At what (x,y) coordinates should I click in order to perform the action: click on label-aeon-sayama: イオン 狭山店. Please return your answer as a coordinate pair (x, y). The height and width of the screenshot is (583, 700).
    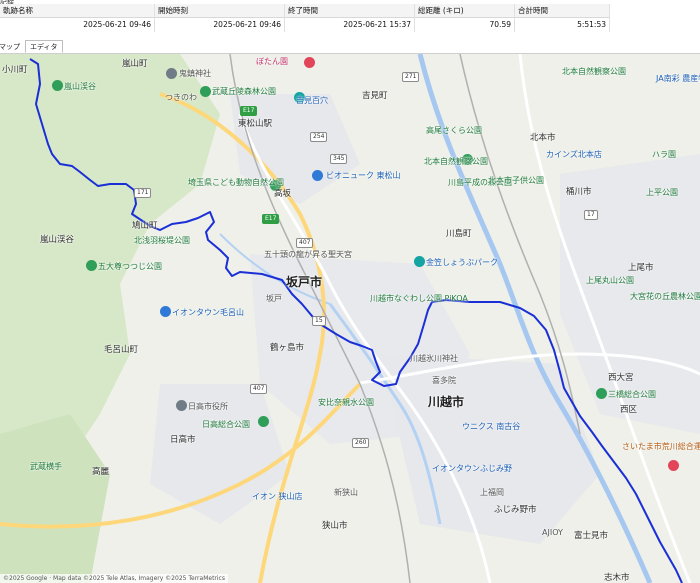
    Looking at the image, I should click on (277, 496).